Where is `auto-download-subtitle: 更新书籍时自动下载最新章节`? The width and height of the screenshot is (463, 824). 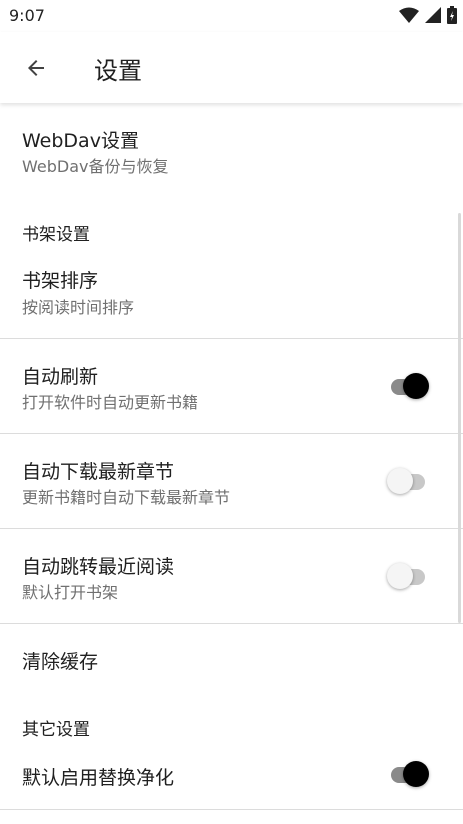
auto-download-subtitle: 更新书籍时自动下载最新章节 is located at coordinates (126, 497).